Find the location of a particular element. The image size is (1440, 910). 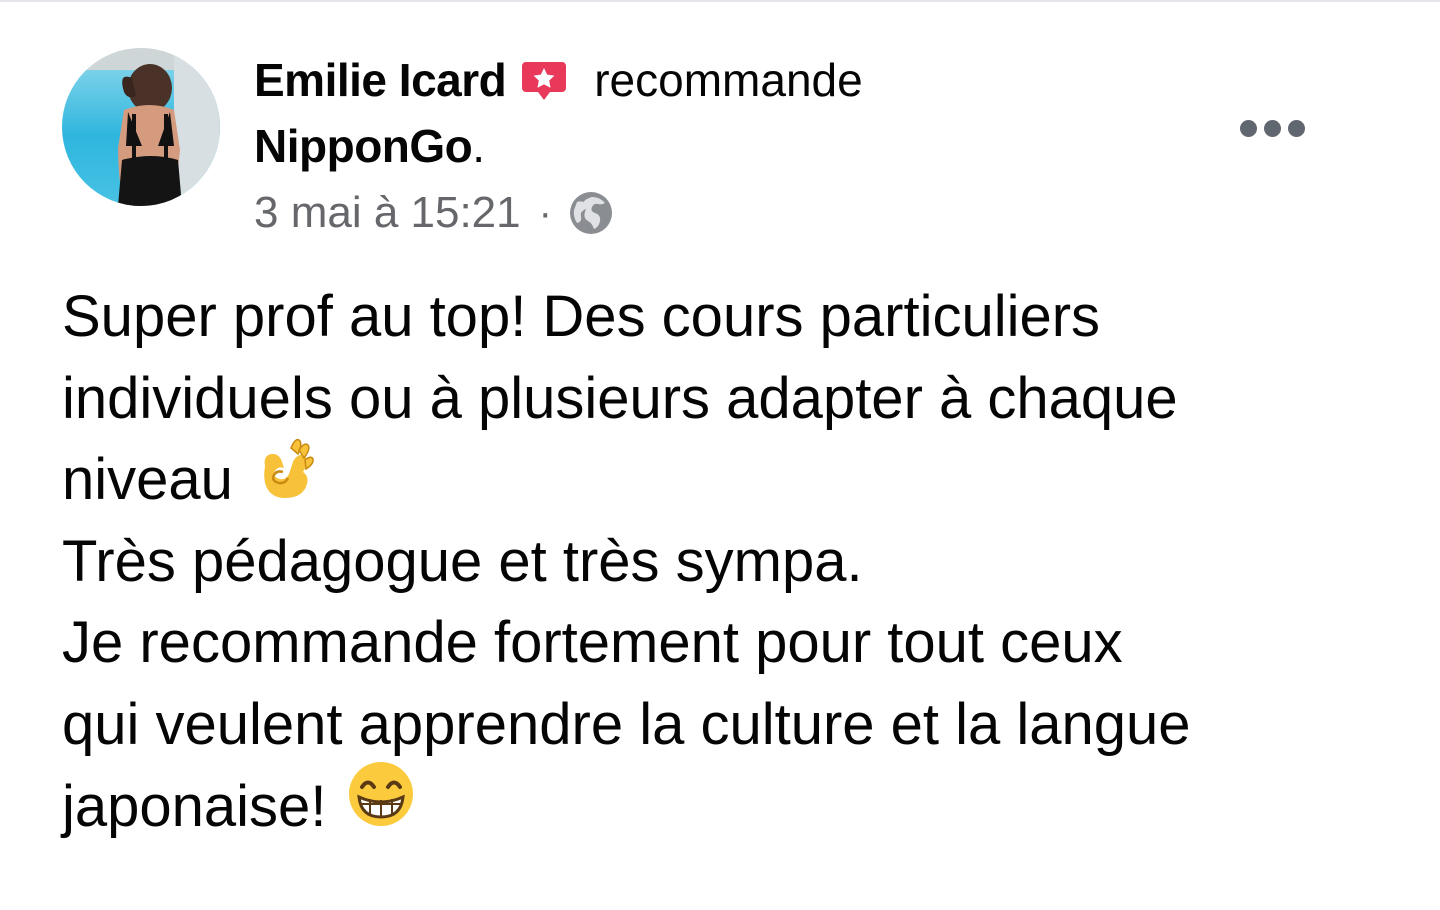

body-line: Je recommande fortement pour tout ceux is located at coordinates (727, 643).